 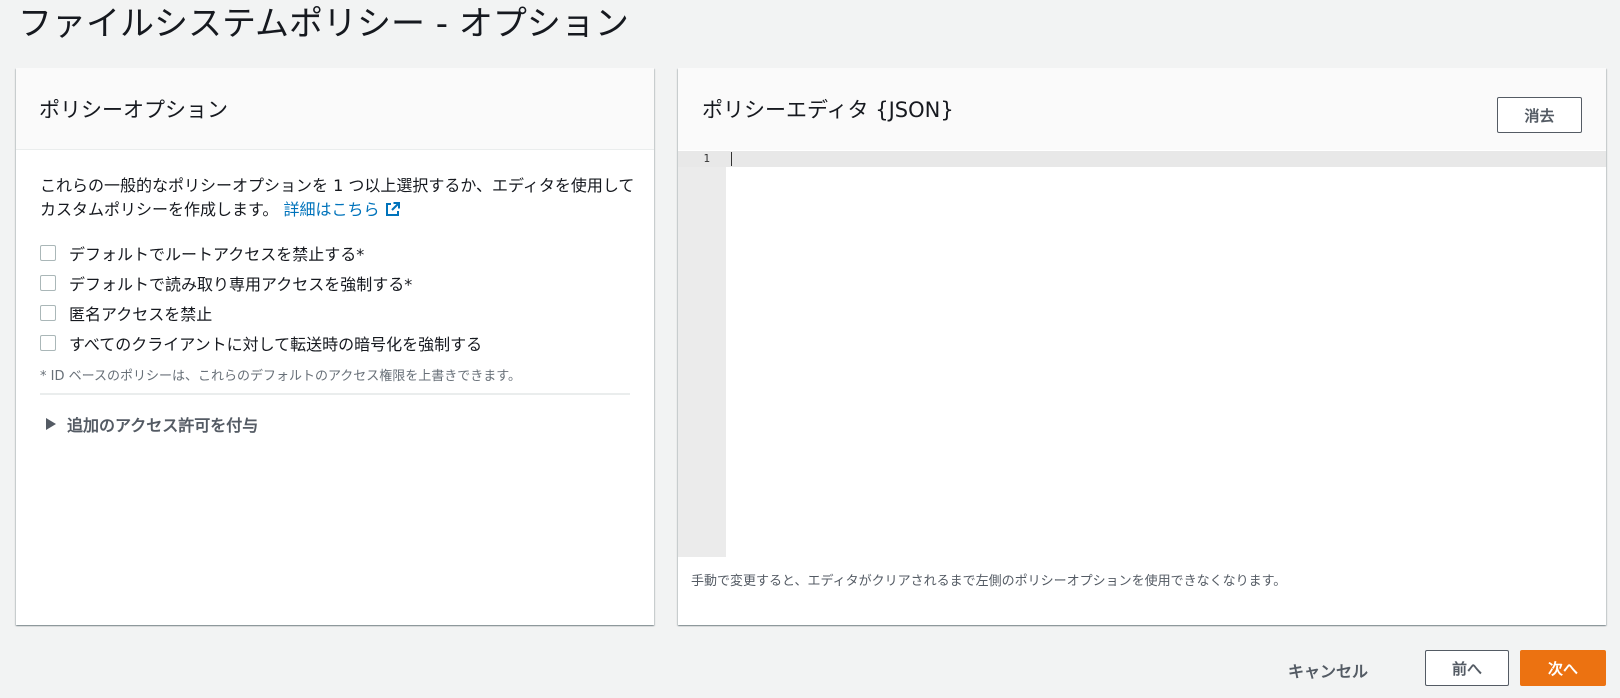 What do you see at coordinates (276, 344) in the screenshot?
I see `option-label: すべてのクライアントに対して転送時の暗号化を強制する` at bounding box center [276, 344].